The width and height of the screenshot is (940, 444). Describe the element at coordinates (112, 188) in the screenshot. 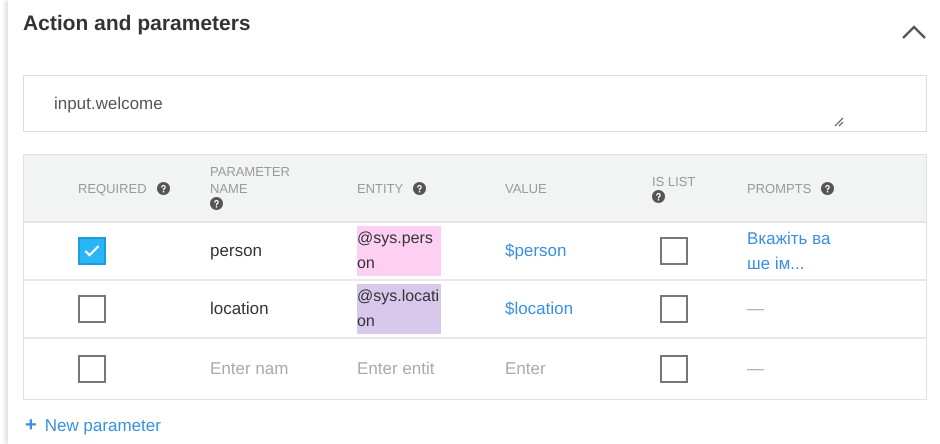

I see `column-header: REQUIRED` at that location.